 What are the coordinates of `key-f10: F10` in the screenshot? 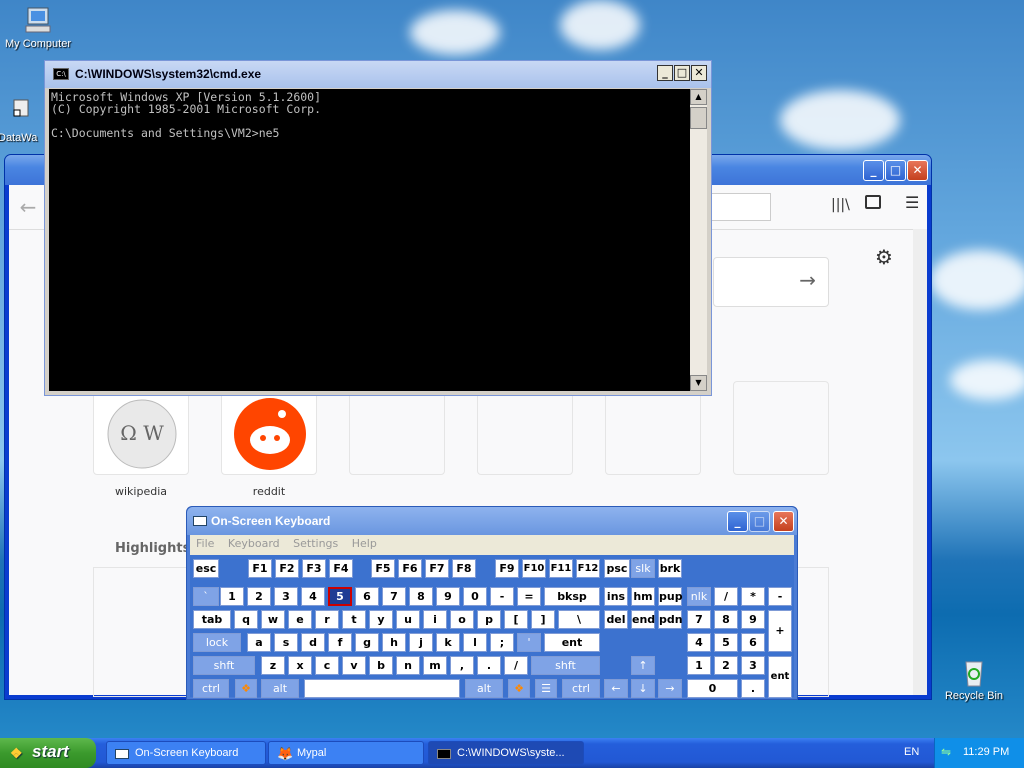 It's located at (534, 568).